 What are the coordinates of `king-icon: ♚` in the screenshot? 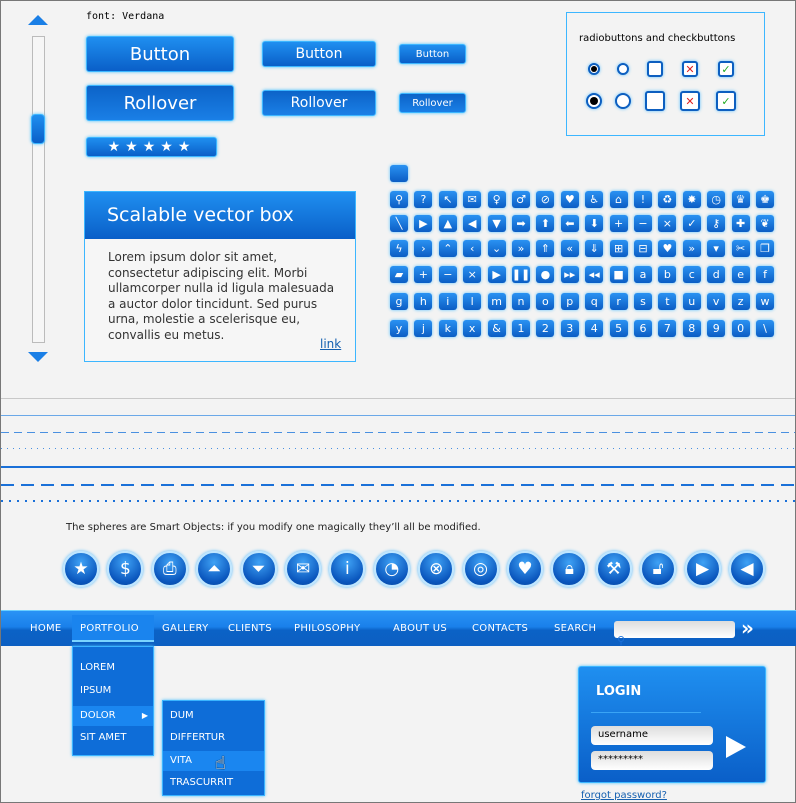 It's located at (765, 199).